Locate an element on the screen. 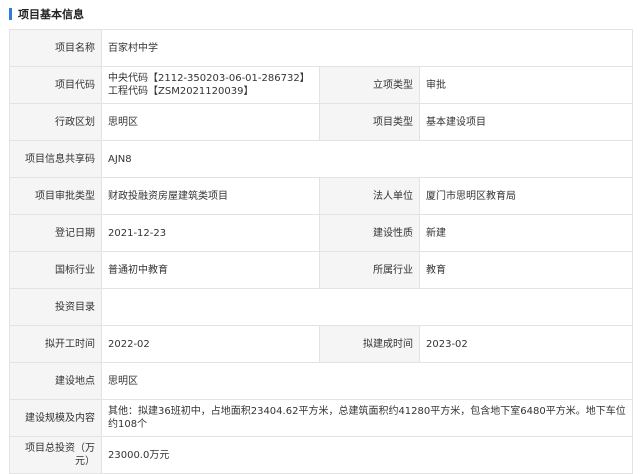 This screenshot has width=641, height=474. section-accent-bar is located at coordinates (10, 14).